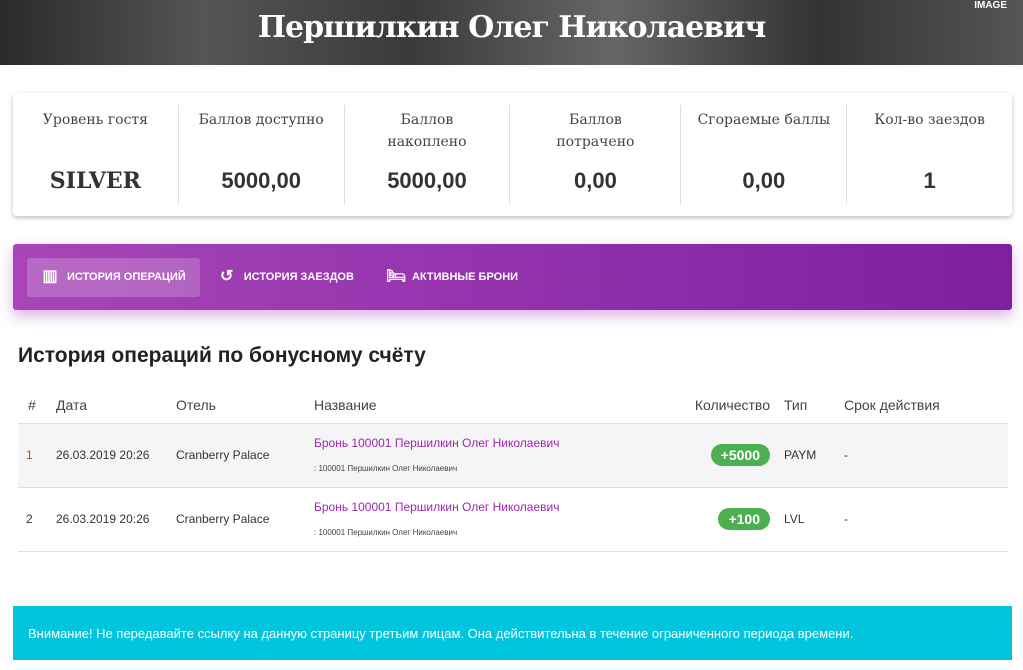 This screenshot has height=670, width=1023. I want to click on stat-label: Баллов доступно, so click(261, 120).